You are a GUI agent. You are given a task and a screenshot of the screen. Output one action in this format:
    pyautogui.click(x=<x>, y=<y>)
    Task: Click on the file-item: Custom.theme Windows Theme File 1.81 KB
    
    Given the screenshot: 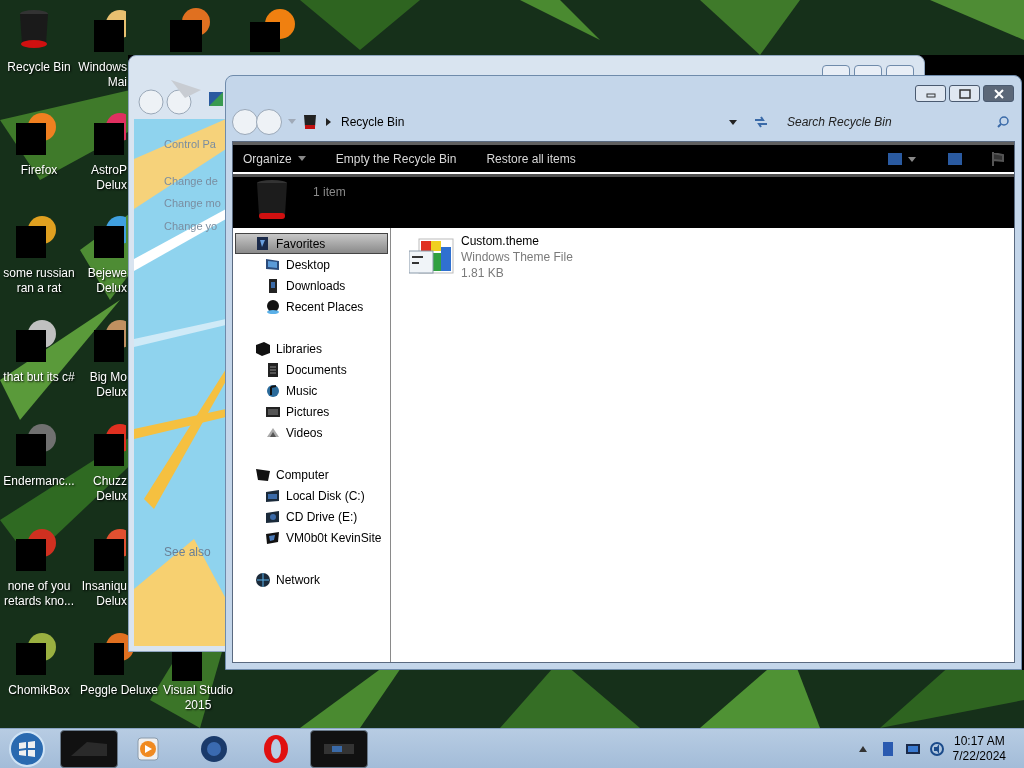 What is the action you would take?
    pyautogui.click(x=509, y=257)
    